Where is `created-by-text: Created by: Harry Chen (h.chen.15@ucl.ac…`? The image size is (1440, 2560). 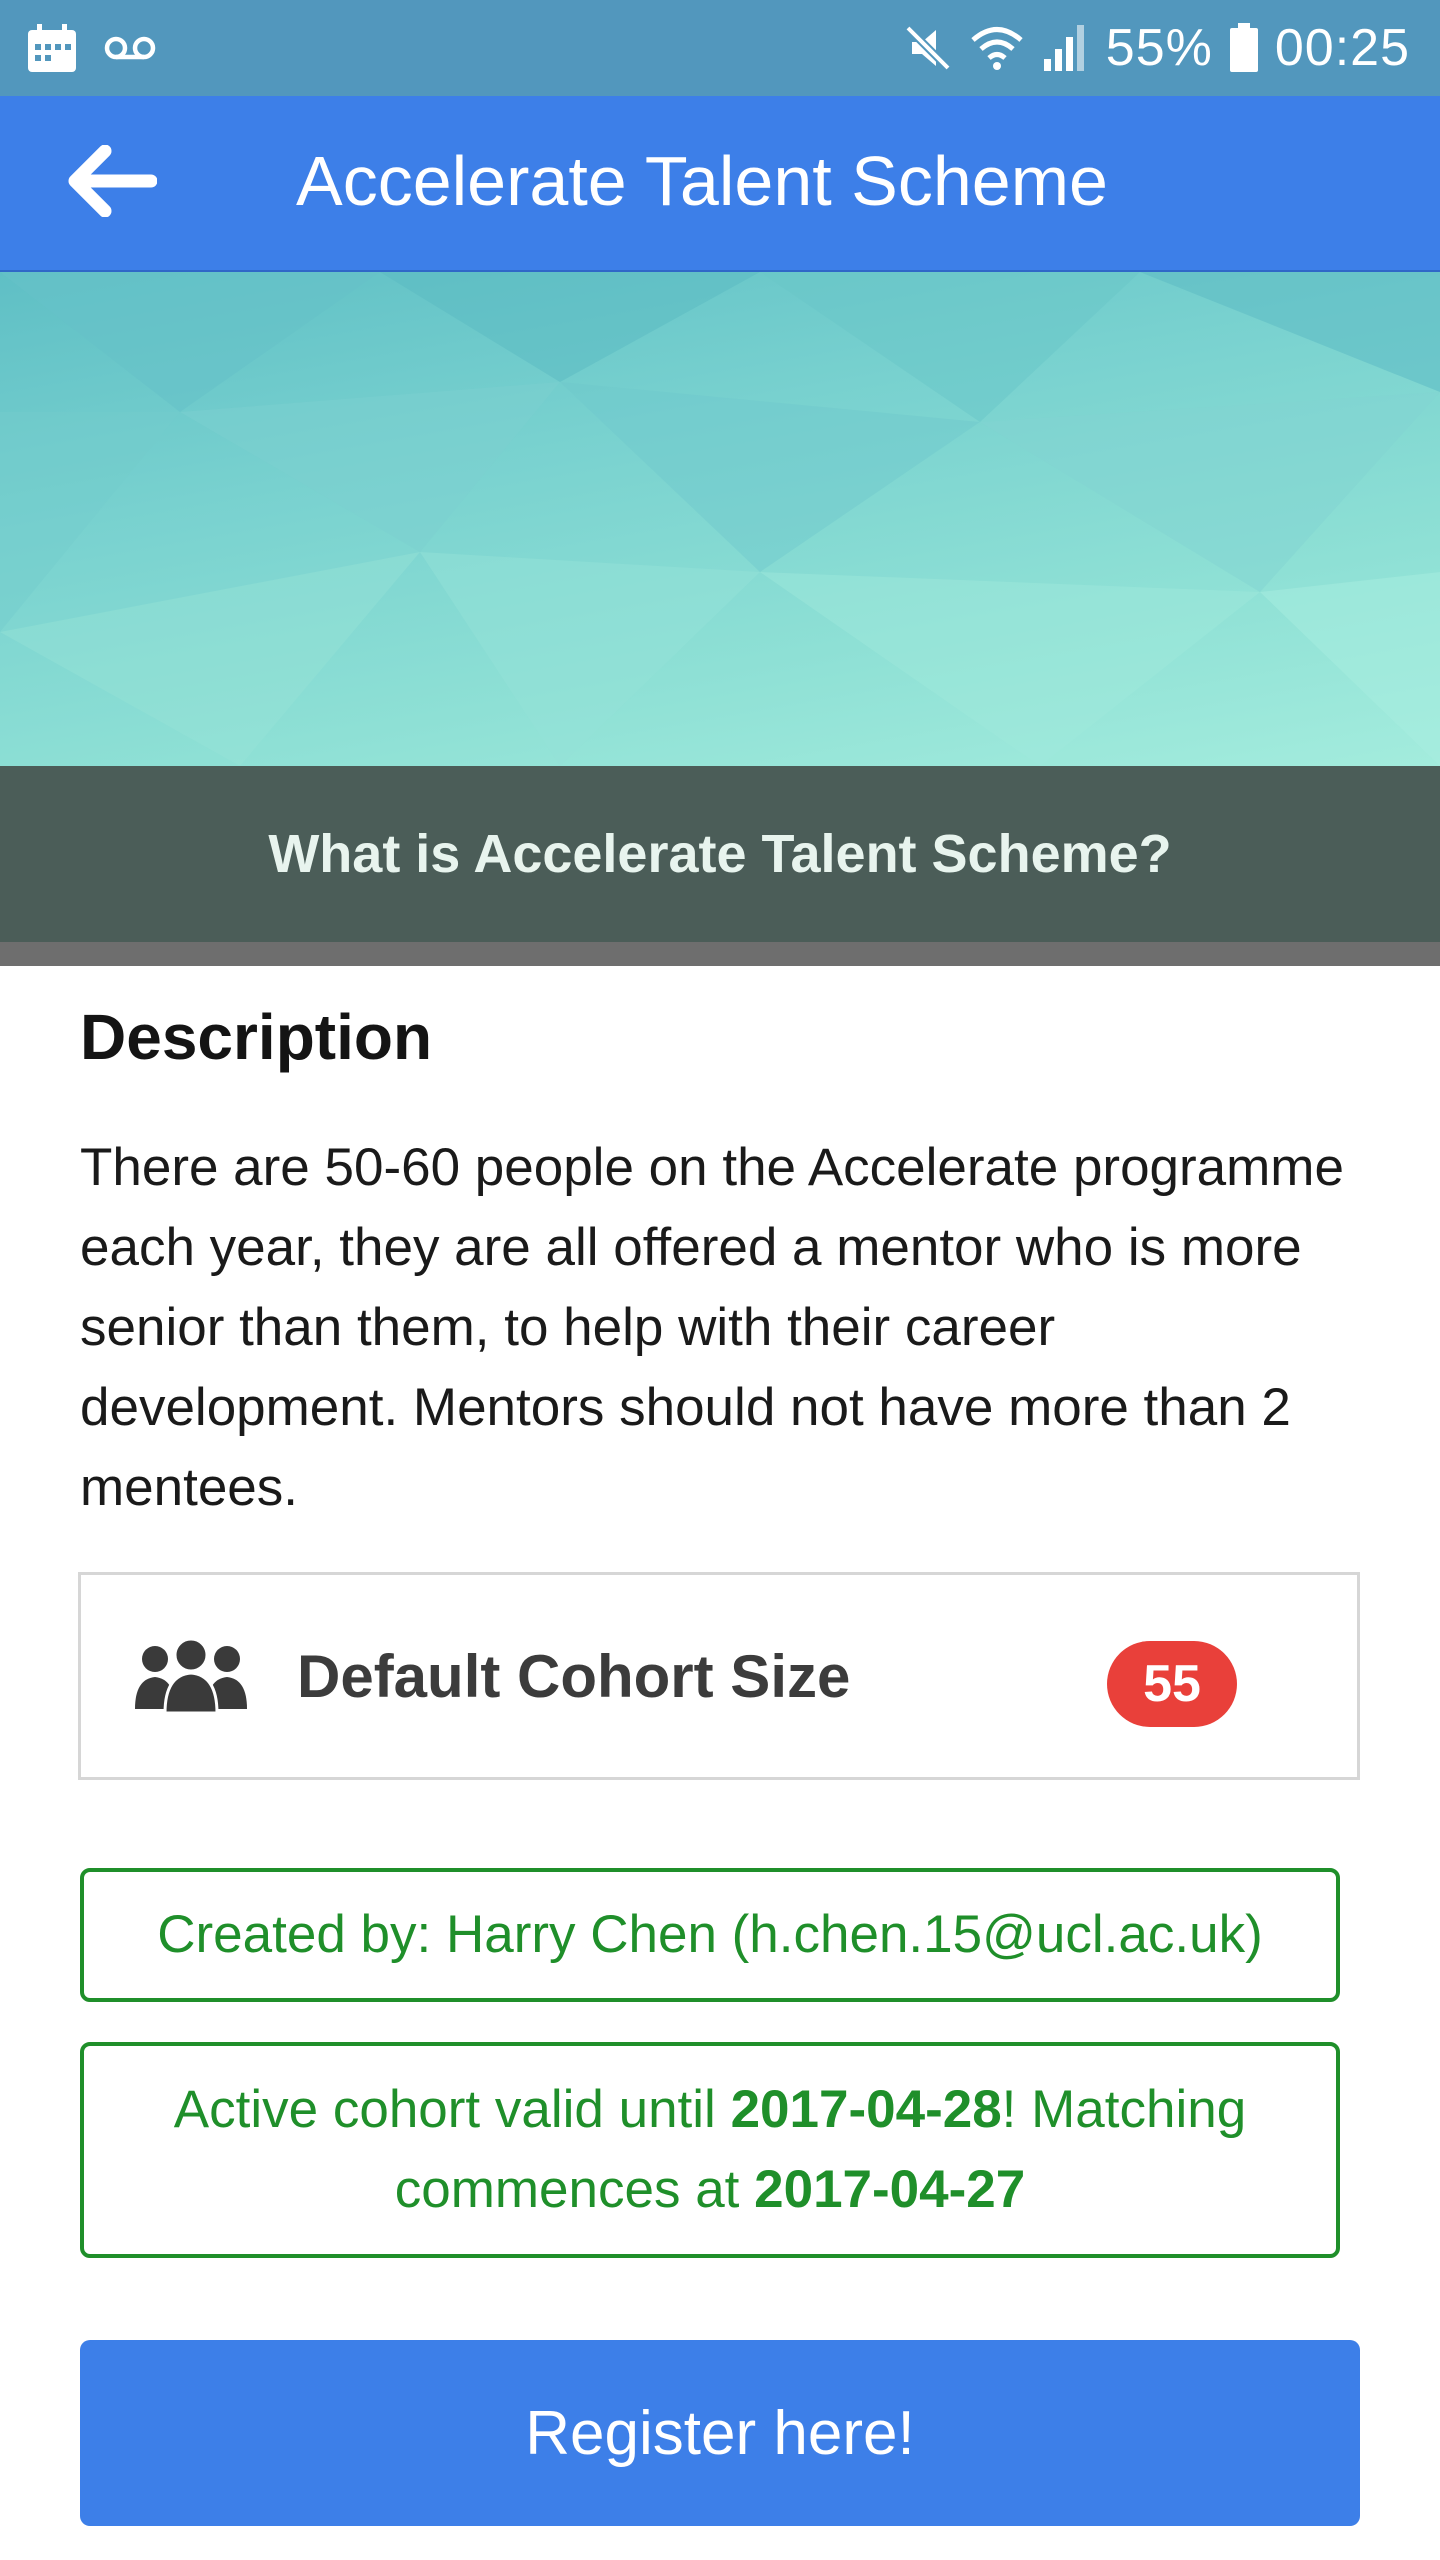
created-by-text: Created by: Harry Chen (h.chen.15@ucl.ac… is located at coordinates (710, 1934).